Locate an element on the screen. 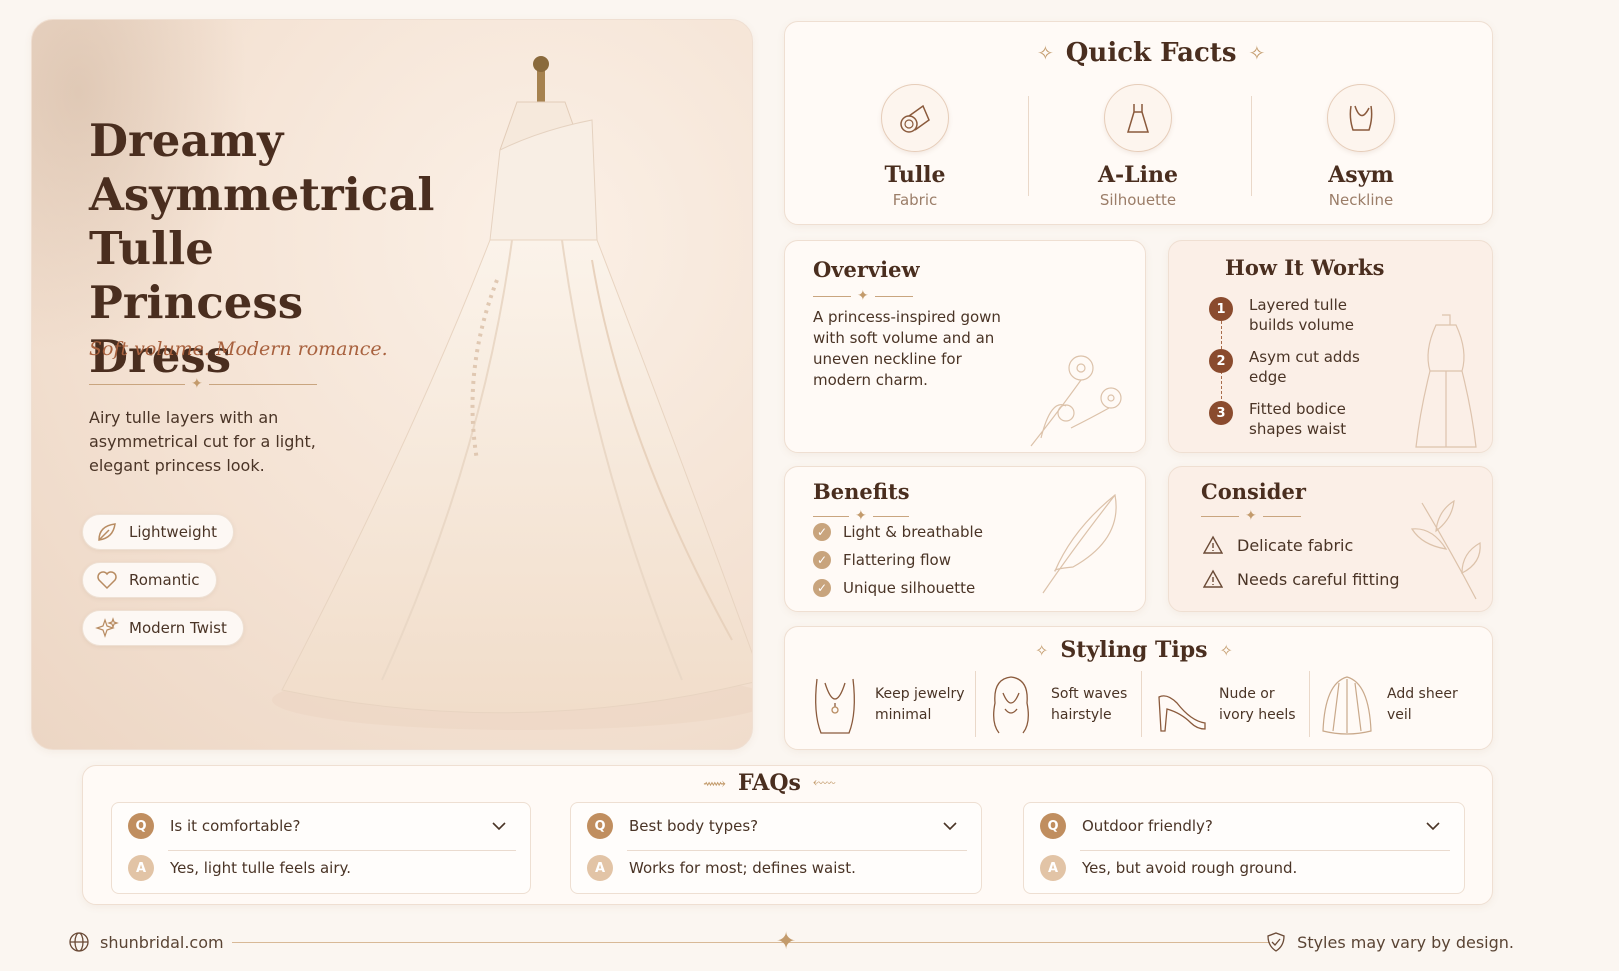 The width and height of the screenshot is (1619, 971). leaf-icon is located at coordinates (107, 532).